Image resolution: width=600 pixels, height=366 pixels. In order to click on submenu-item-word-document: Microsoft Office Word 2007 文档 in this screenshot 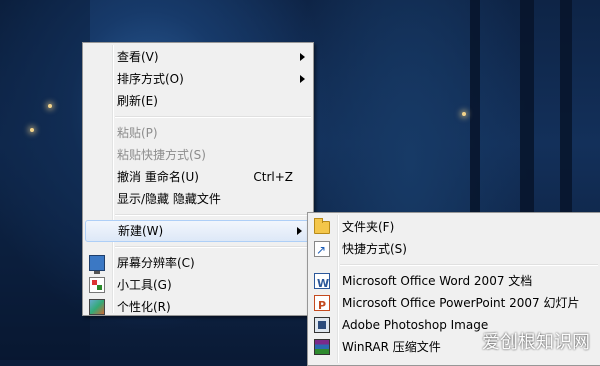, I will do `click(454, 282)`.